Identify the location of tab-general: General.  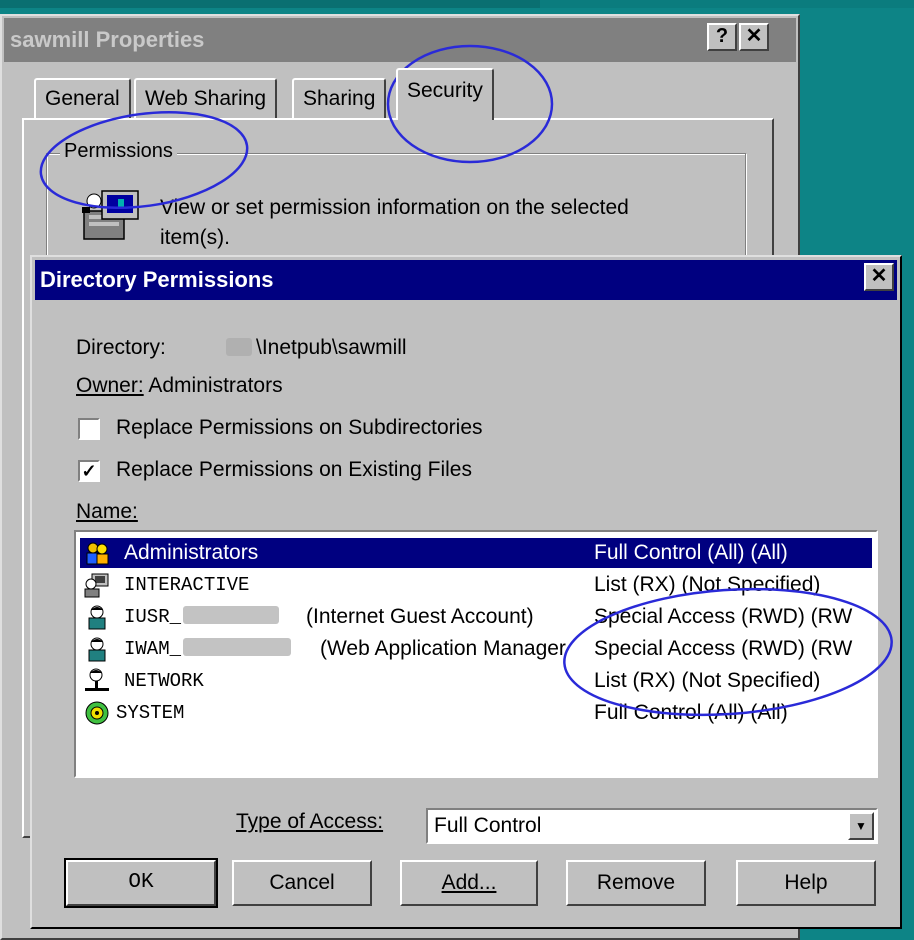
(82, 99).